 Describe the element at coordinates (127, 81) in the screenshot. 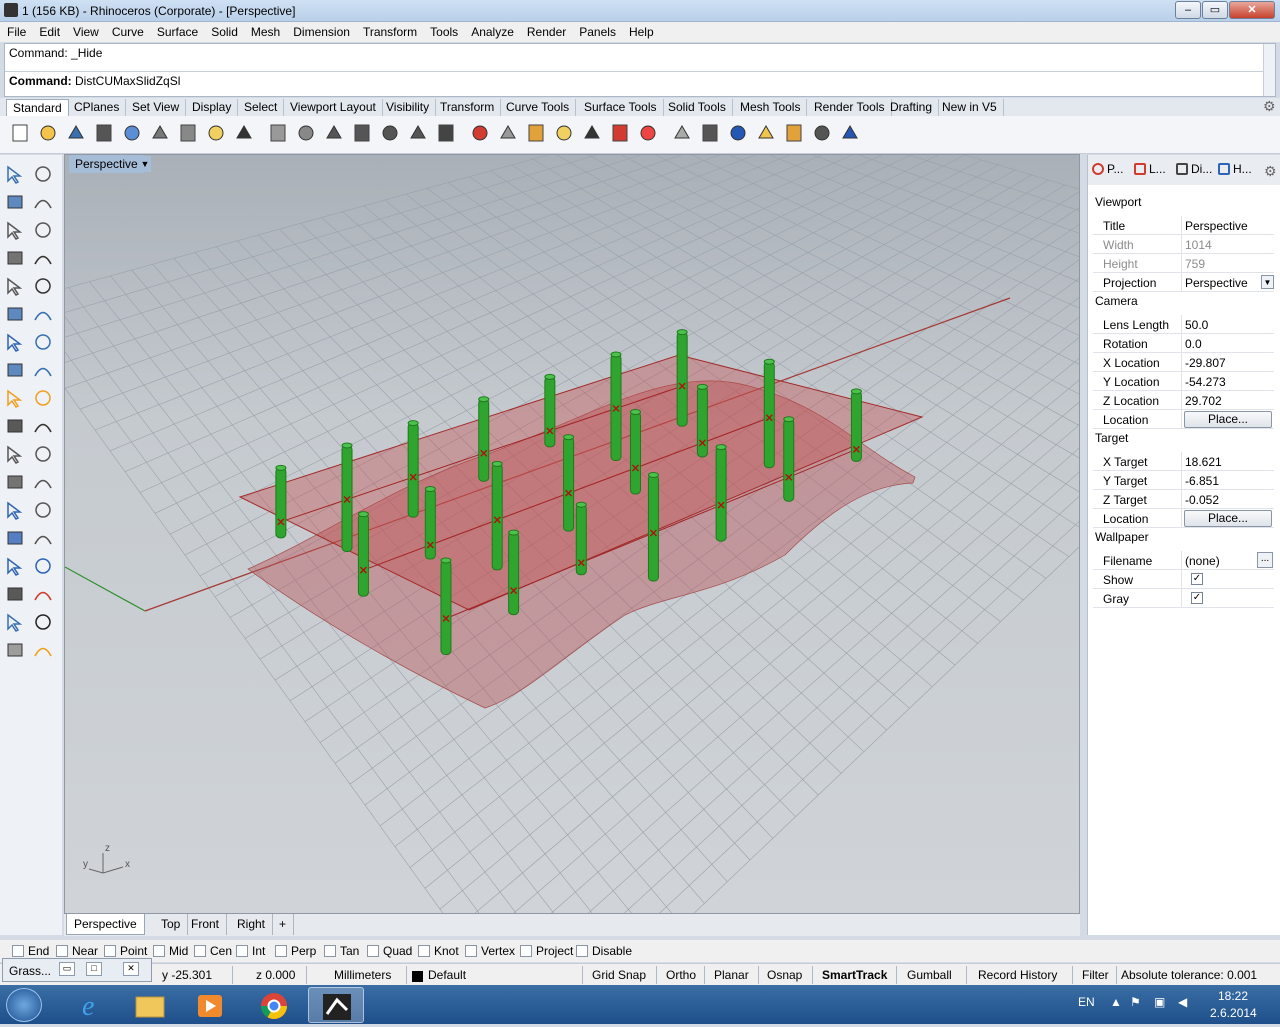

I see `command-input: DistCUMaxSlidZqSl` at that location.